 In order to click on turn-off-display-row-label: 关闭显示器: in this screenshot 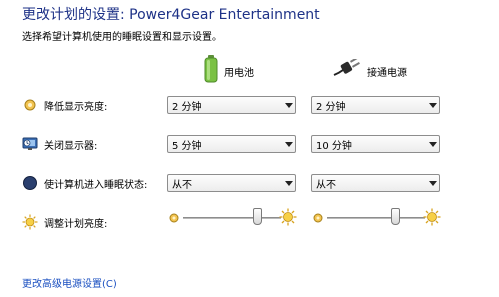, I will do `click(59, 144)`.